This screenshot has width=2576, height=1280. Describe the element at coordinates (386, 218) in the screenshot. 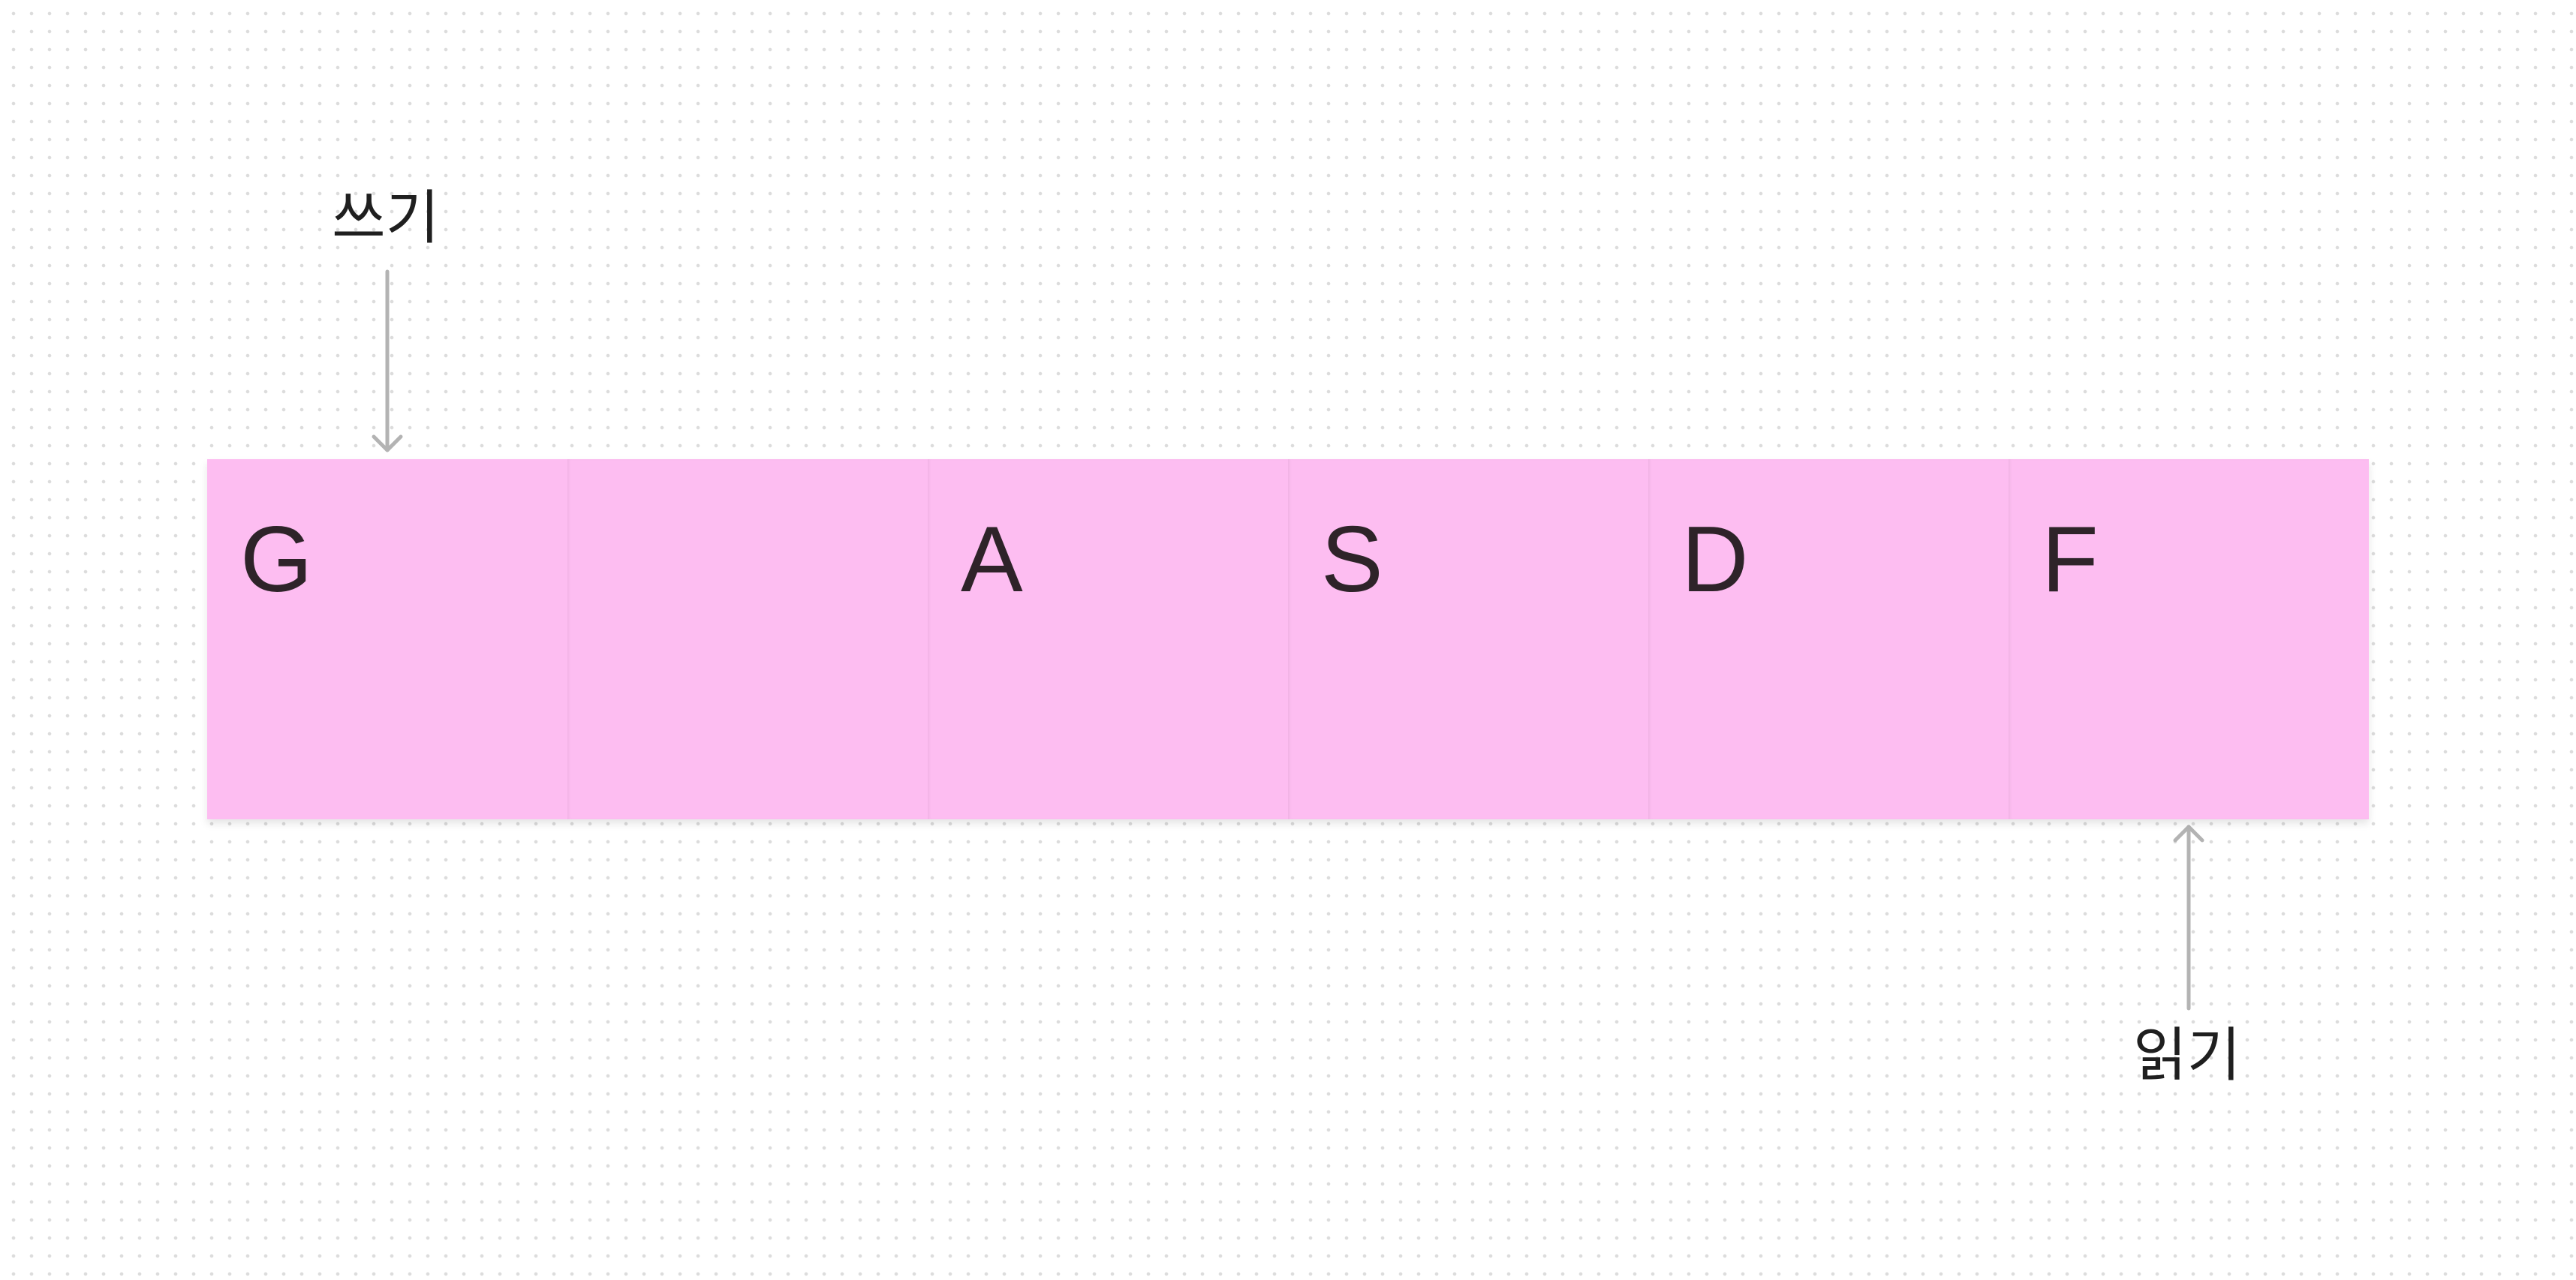

I see `write-label: 쓰기` at that location.